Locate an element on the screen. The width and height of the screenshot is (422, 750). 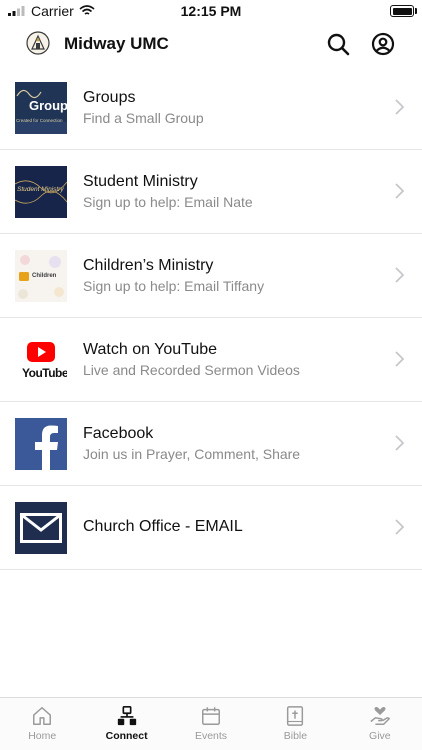
childrens-ministry-thumbnail: Children is located at coordinates (41, 276).